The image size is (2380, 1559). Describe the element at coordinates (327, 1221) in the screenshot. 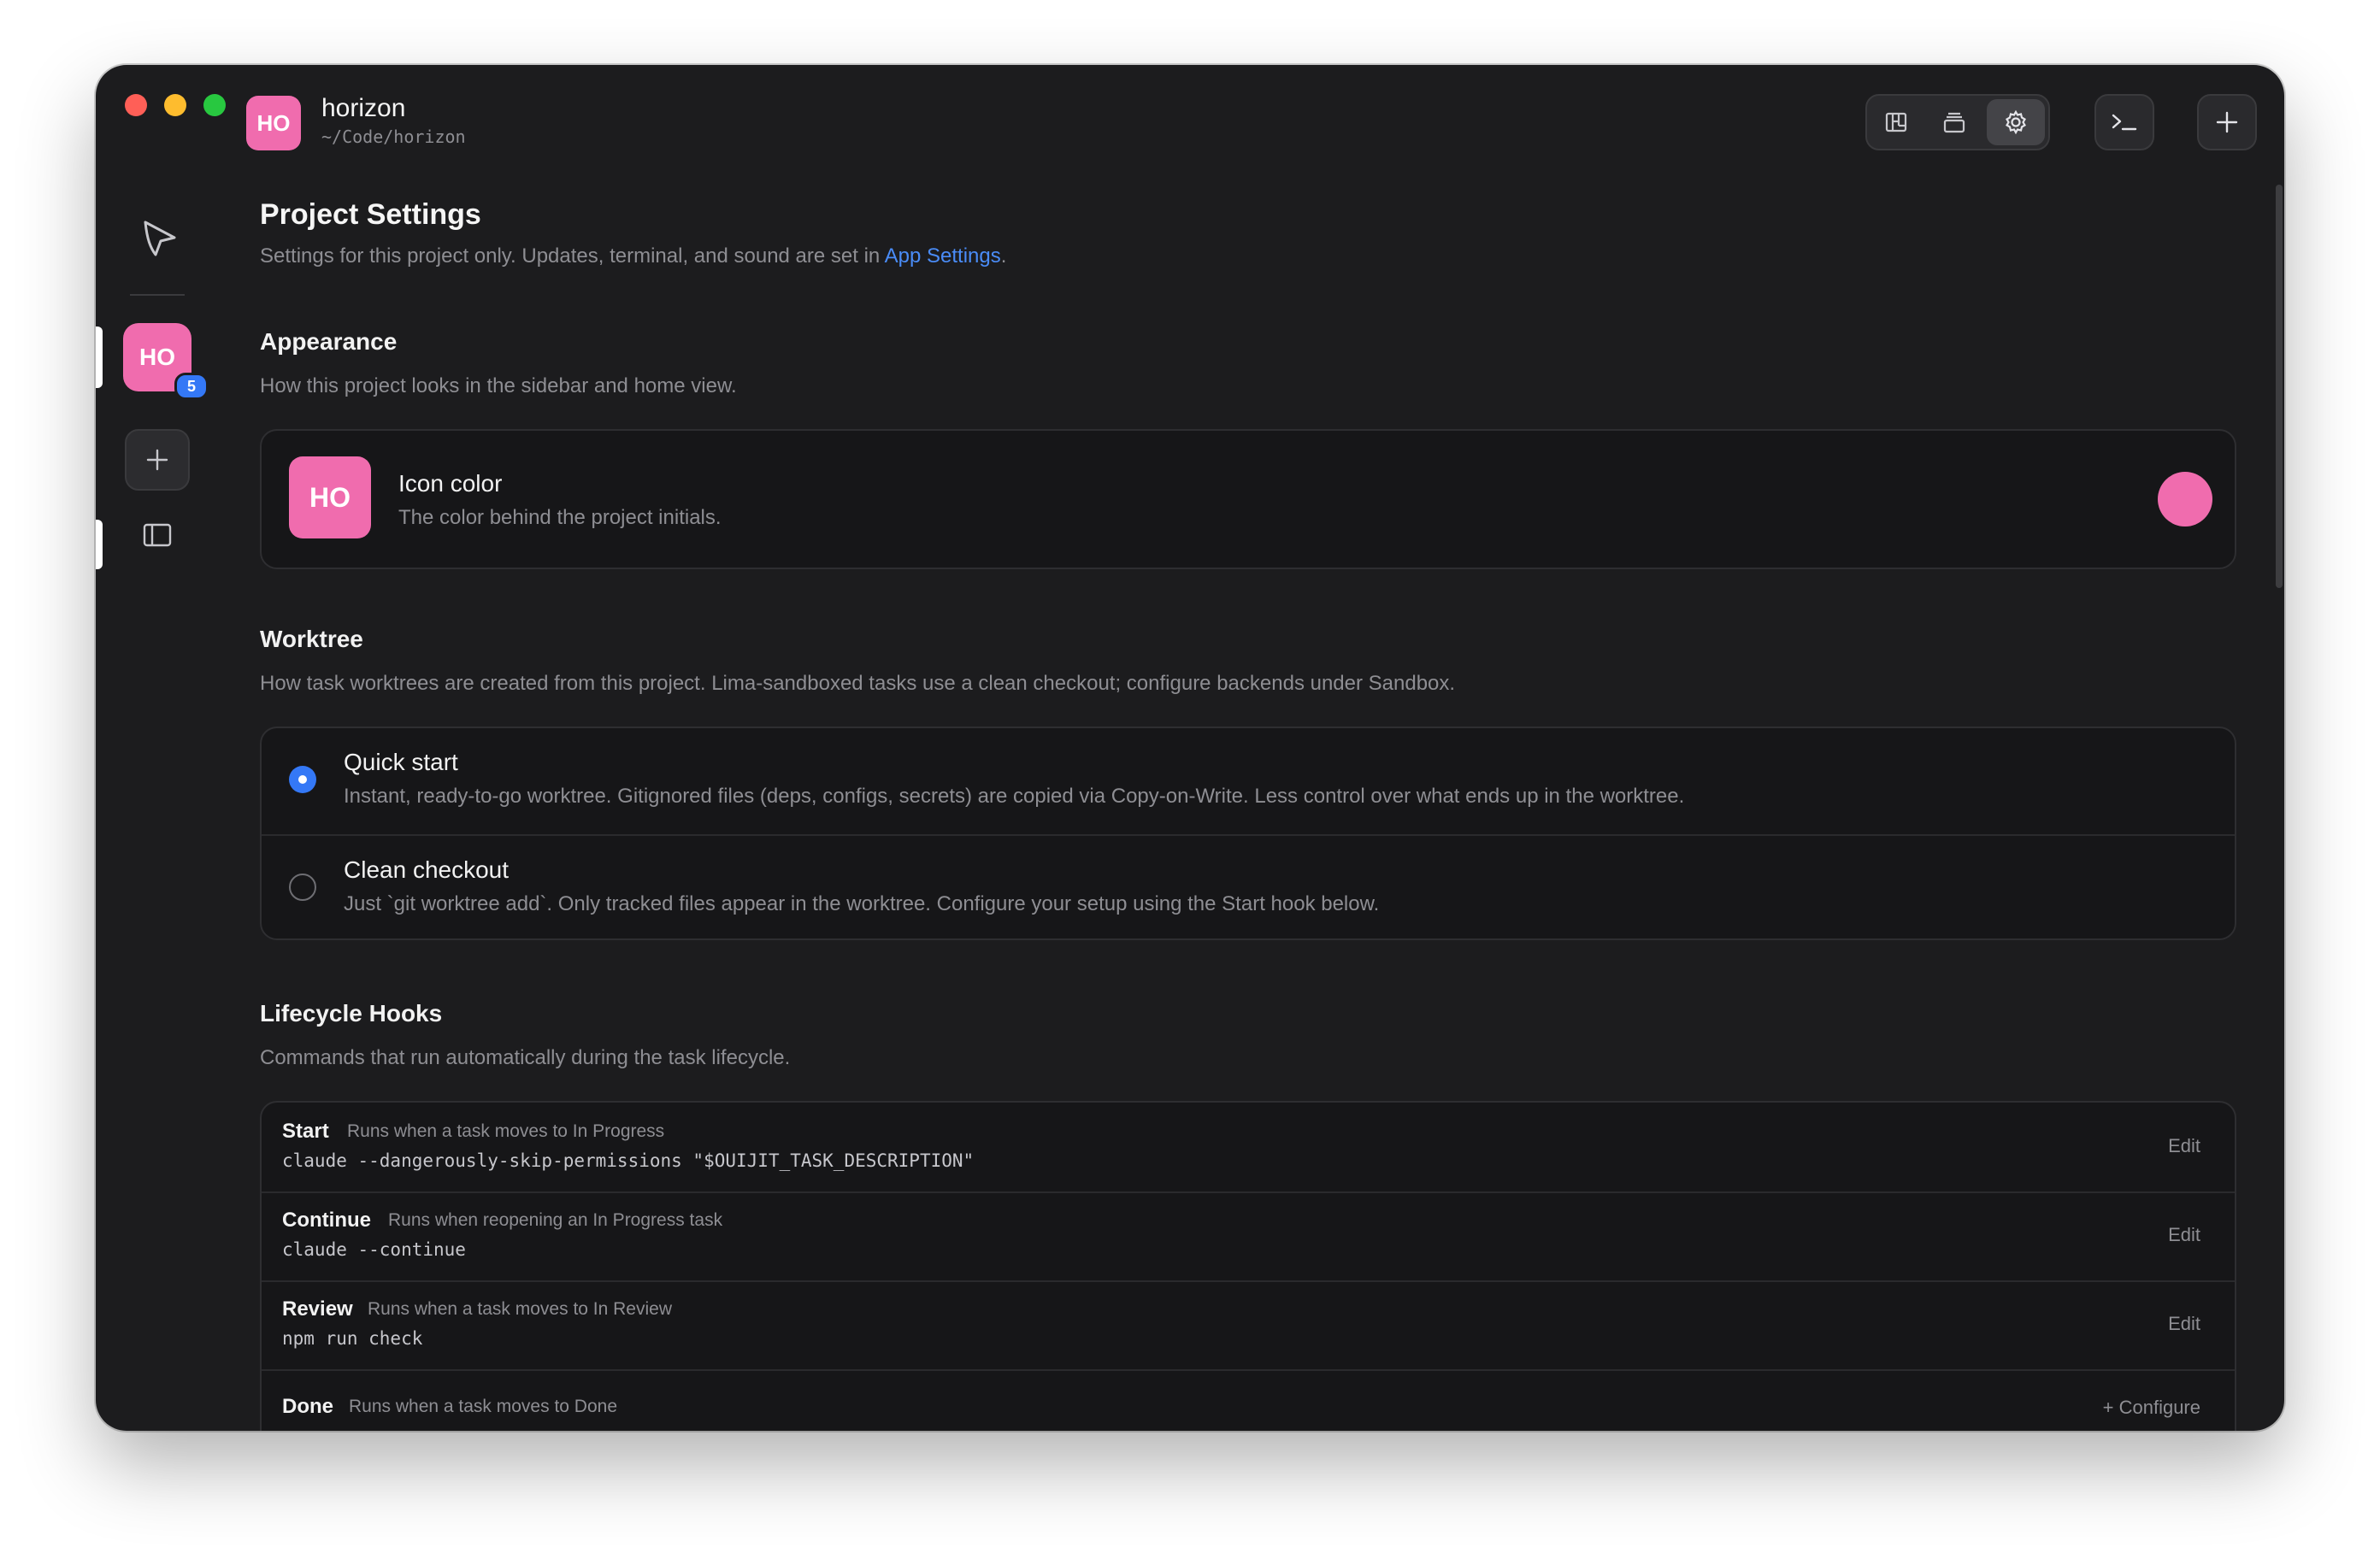

I see `hook-name: Continue` at that location.